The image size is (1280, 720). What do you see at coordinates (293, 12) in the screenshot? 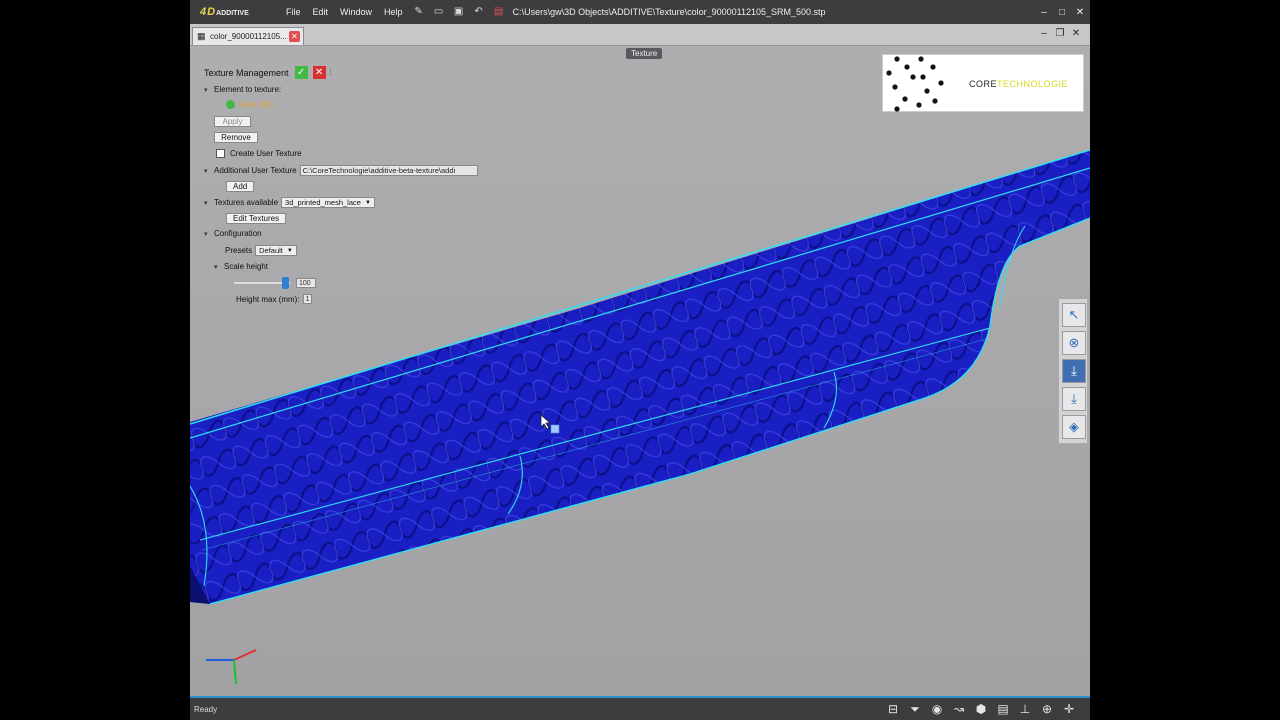
I see `menu-file: File` at bounding box center [293, 12].